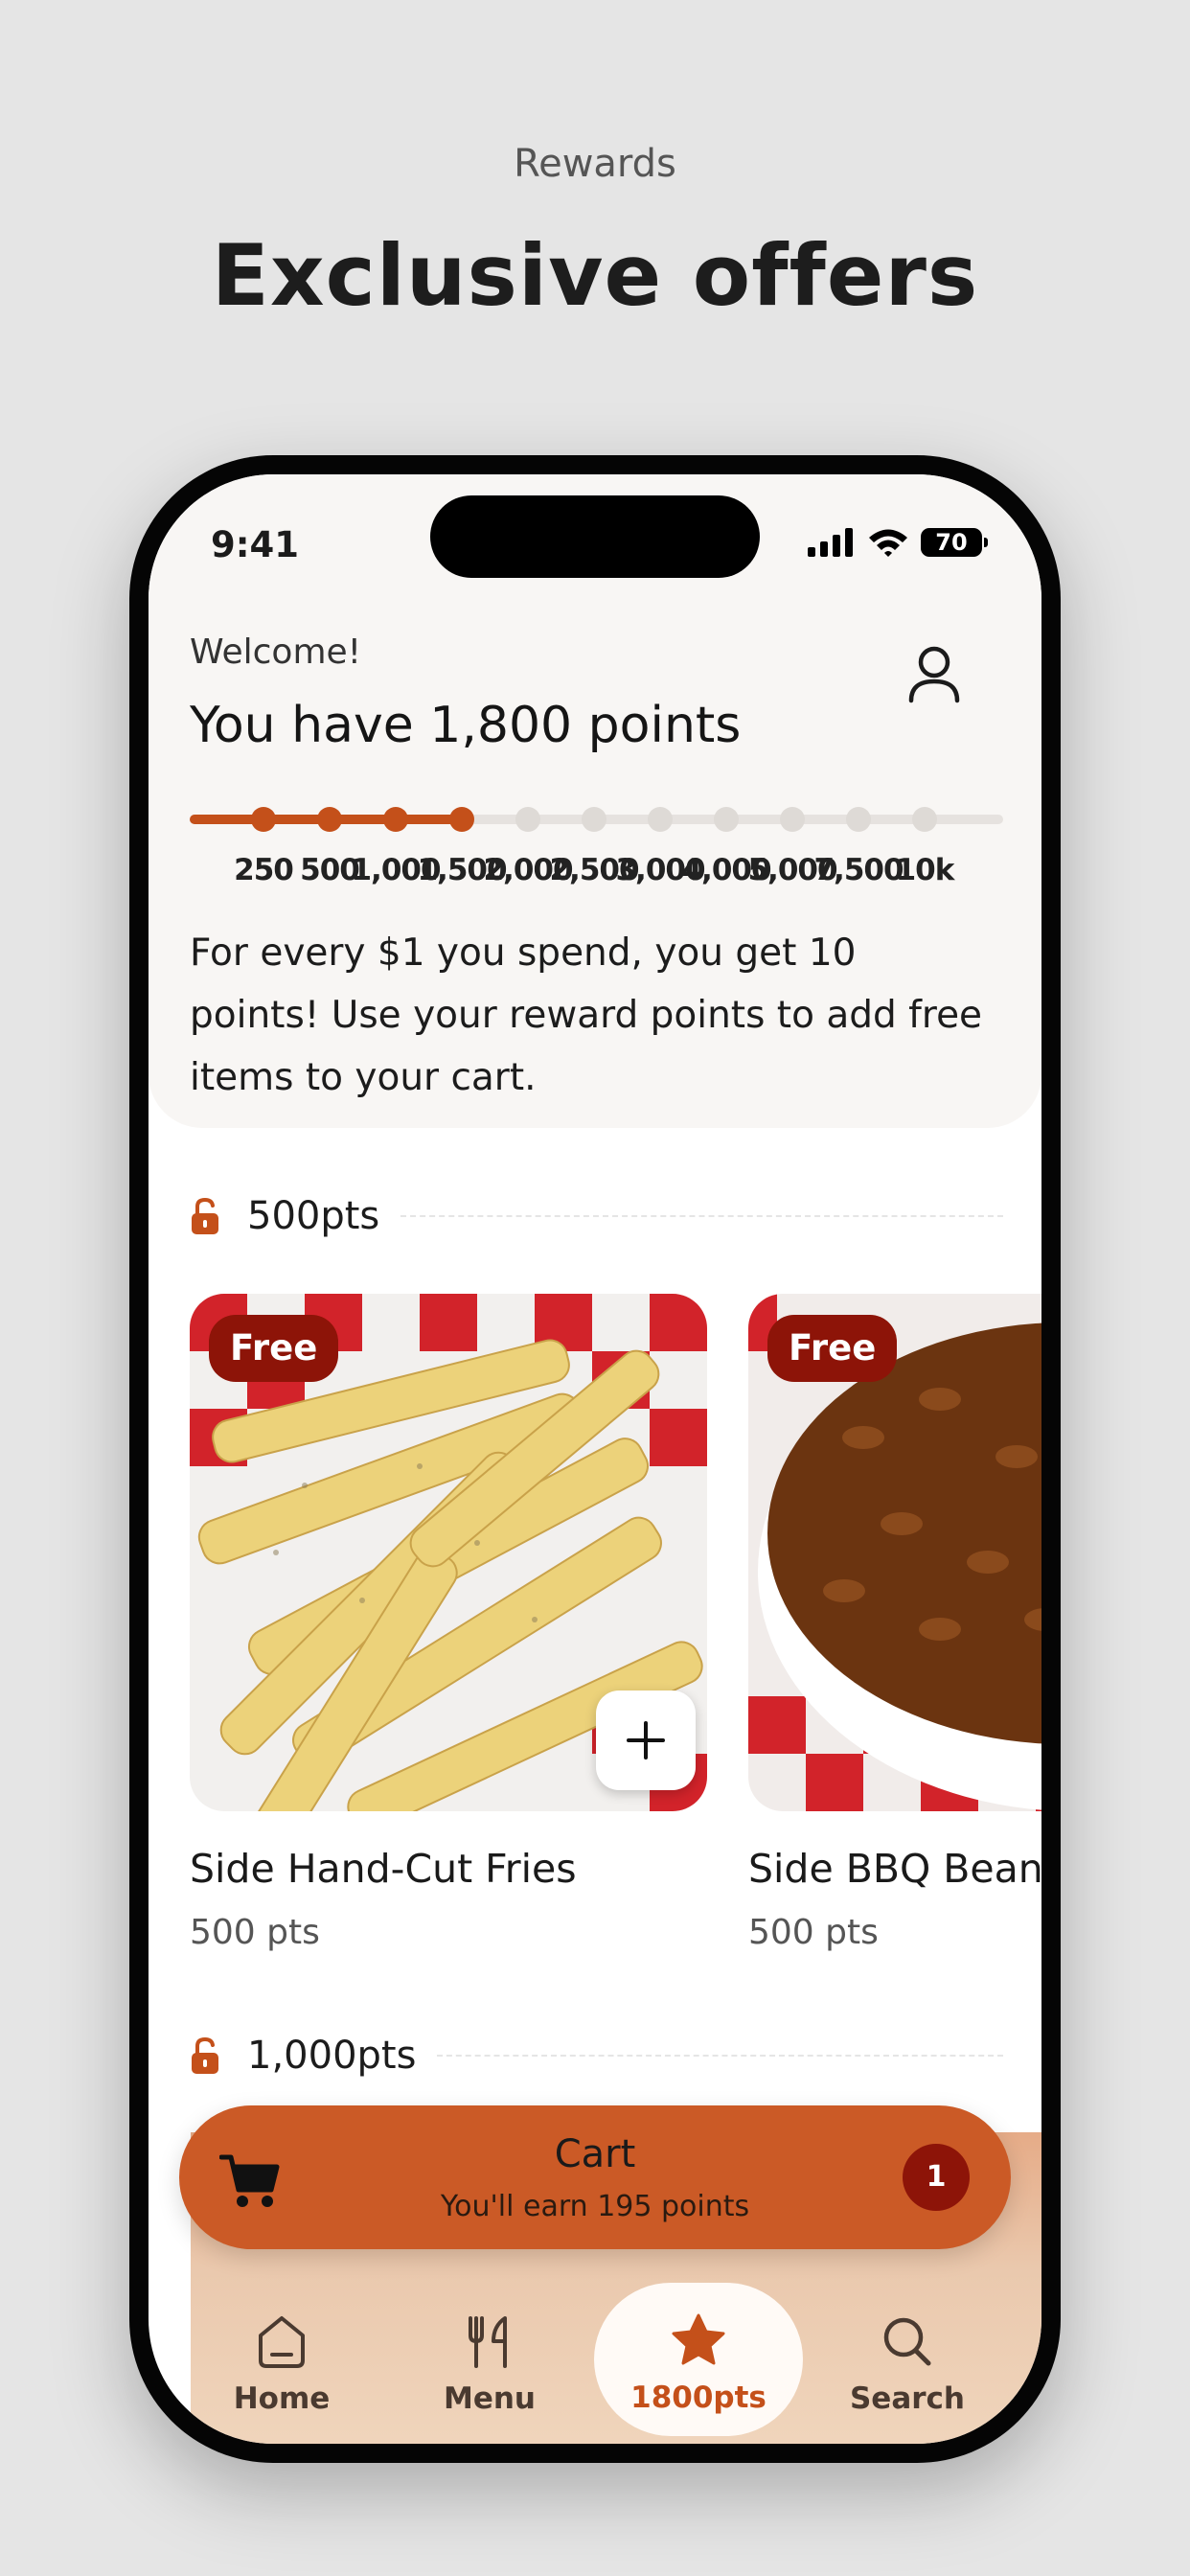 This screenshot has height=2576, width=1190. I want to click on fork-knife-icon, so click(488, 2342).